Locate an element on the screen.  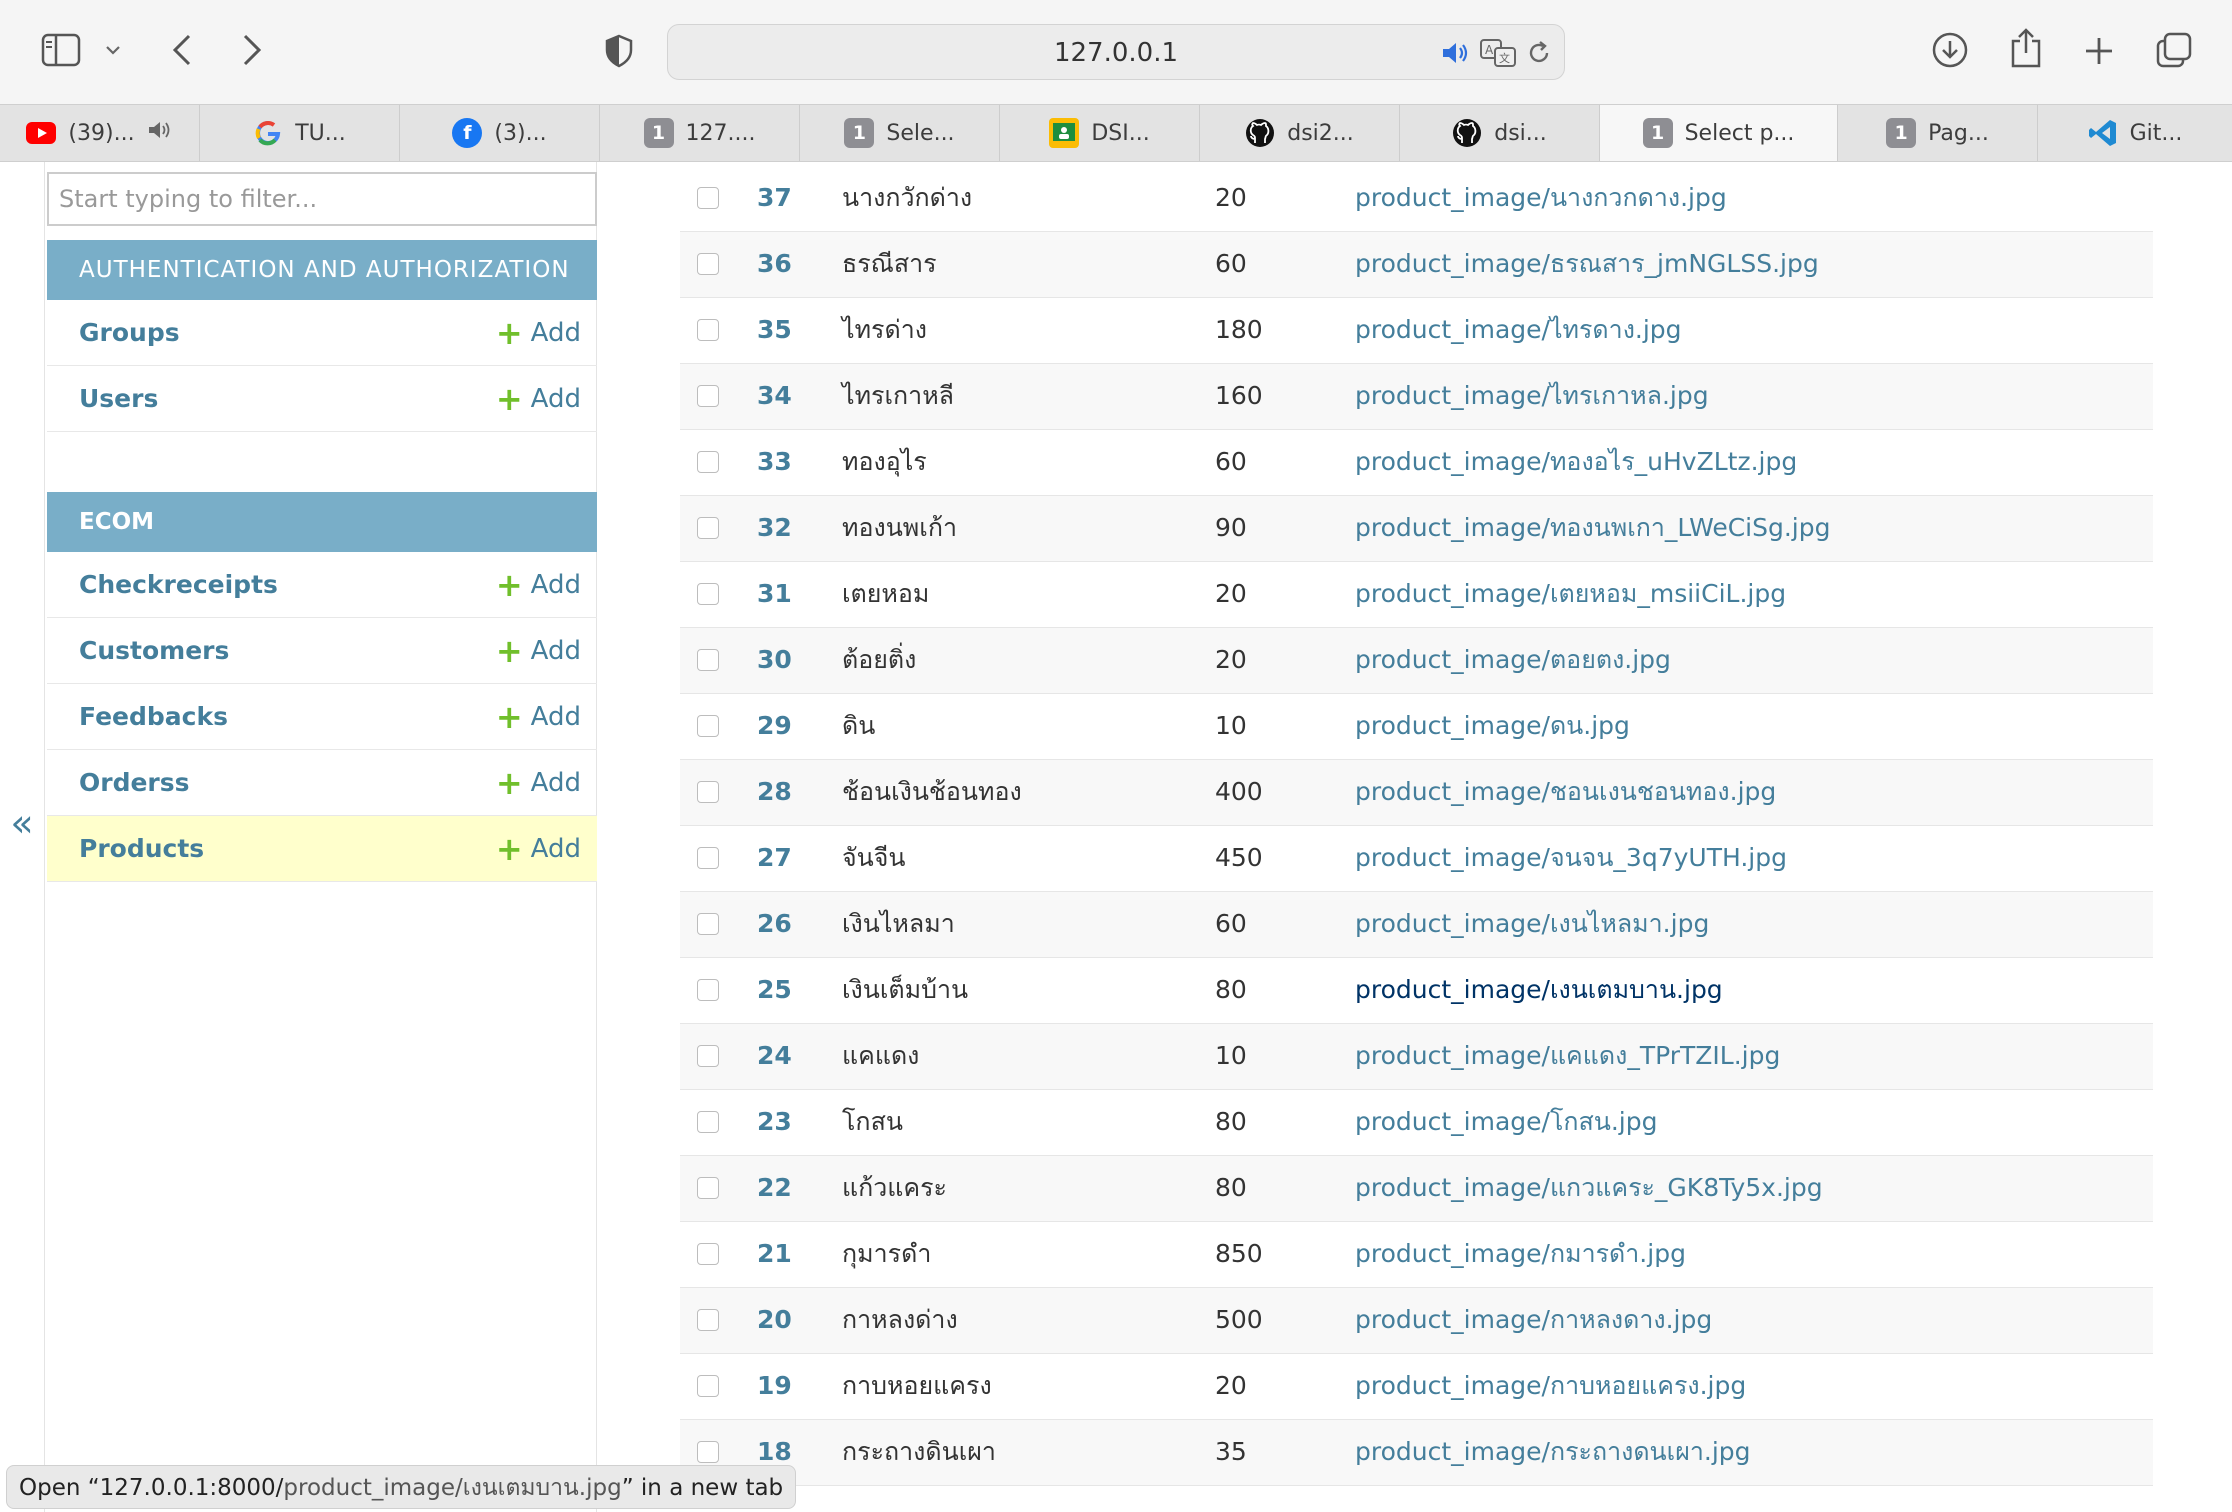
product-id-link: 20 is located at coordinates (774, 1320).